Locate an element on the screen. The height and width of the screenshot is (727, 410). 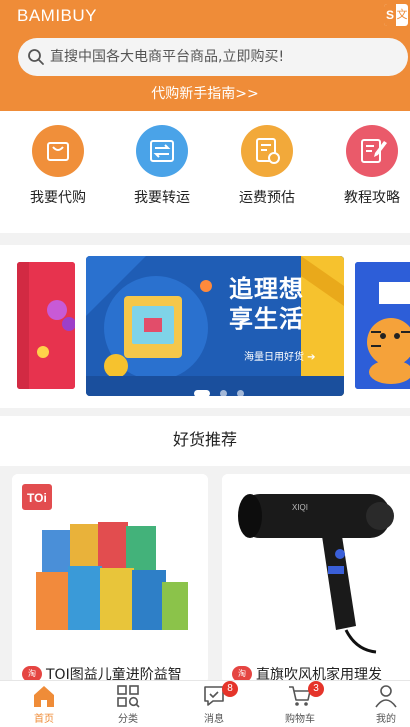
banner-title-line1: 追理想 is located at coordinates (266, 289).